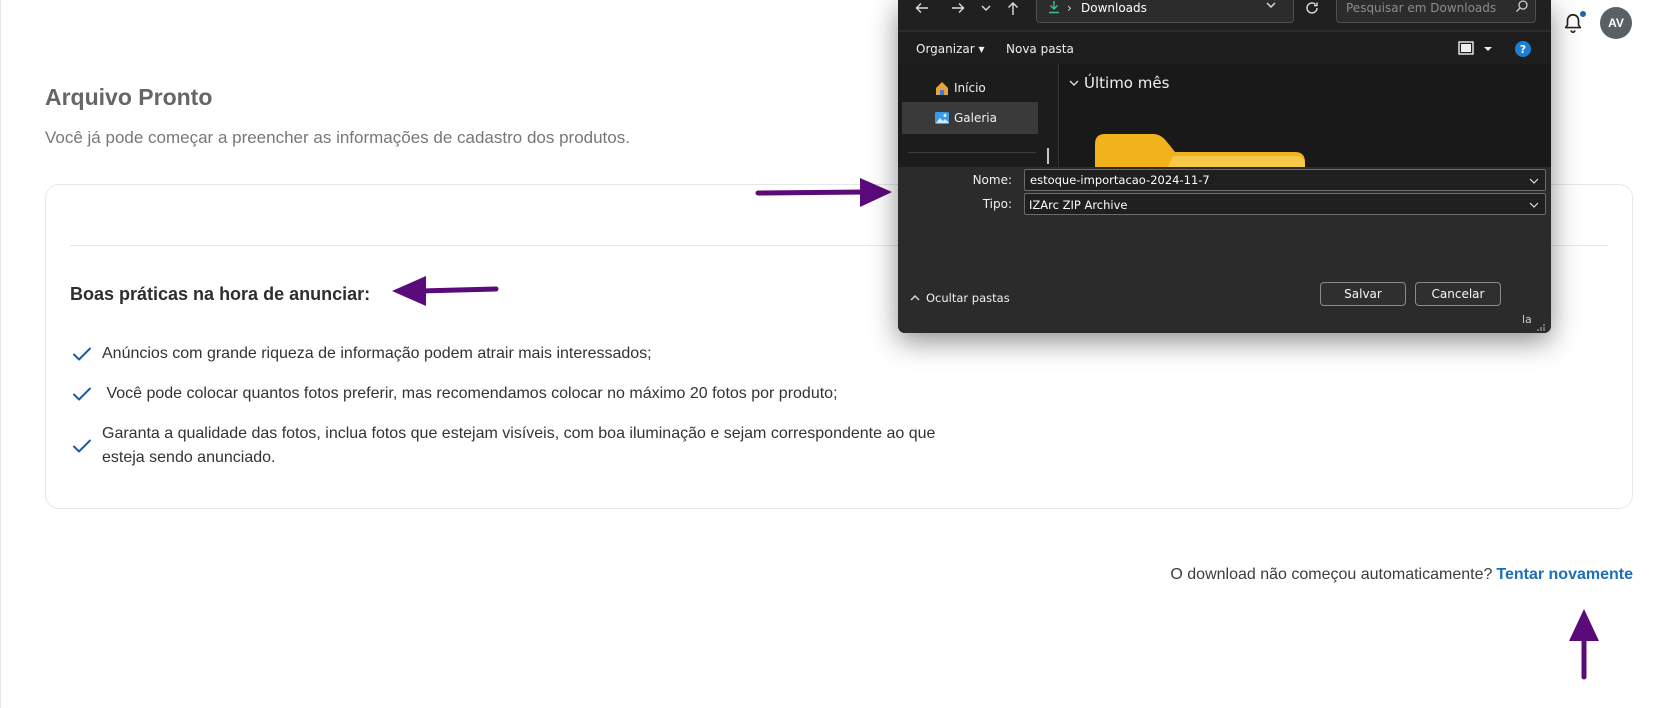  What do you see at coordinates (1527, 319) in the screenshot?
I see `resize-label: la` at bounding box center [1527, 319].